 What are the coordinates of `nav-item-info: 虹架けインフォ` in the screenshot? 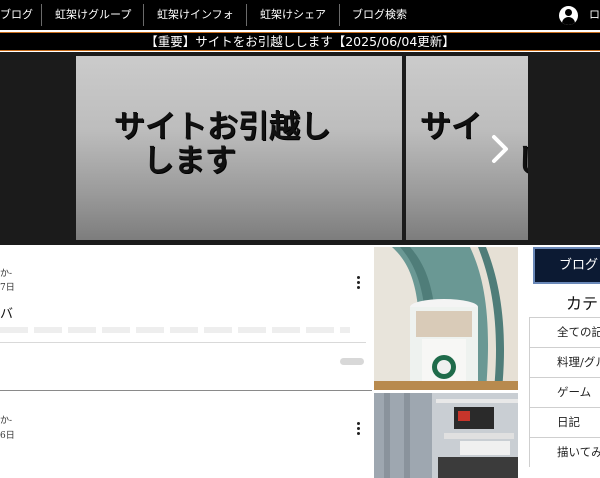 It's located at (195, 15).